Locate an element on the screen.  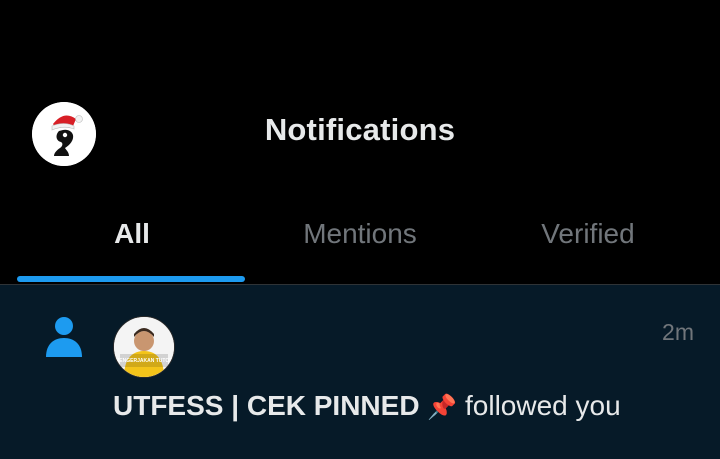
follower-avatar-image: MENGERJAKAN TUTOR is located at coordinates (144, 347).